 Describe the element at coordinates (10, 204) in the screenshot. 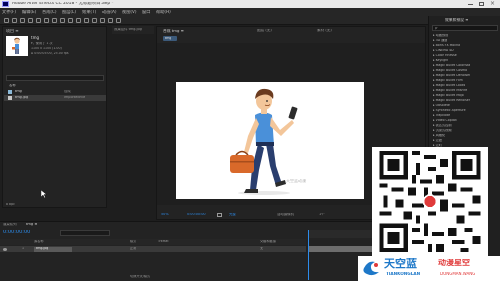

I see `bit-depth-toggle: 8 bpc` at that location.